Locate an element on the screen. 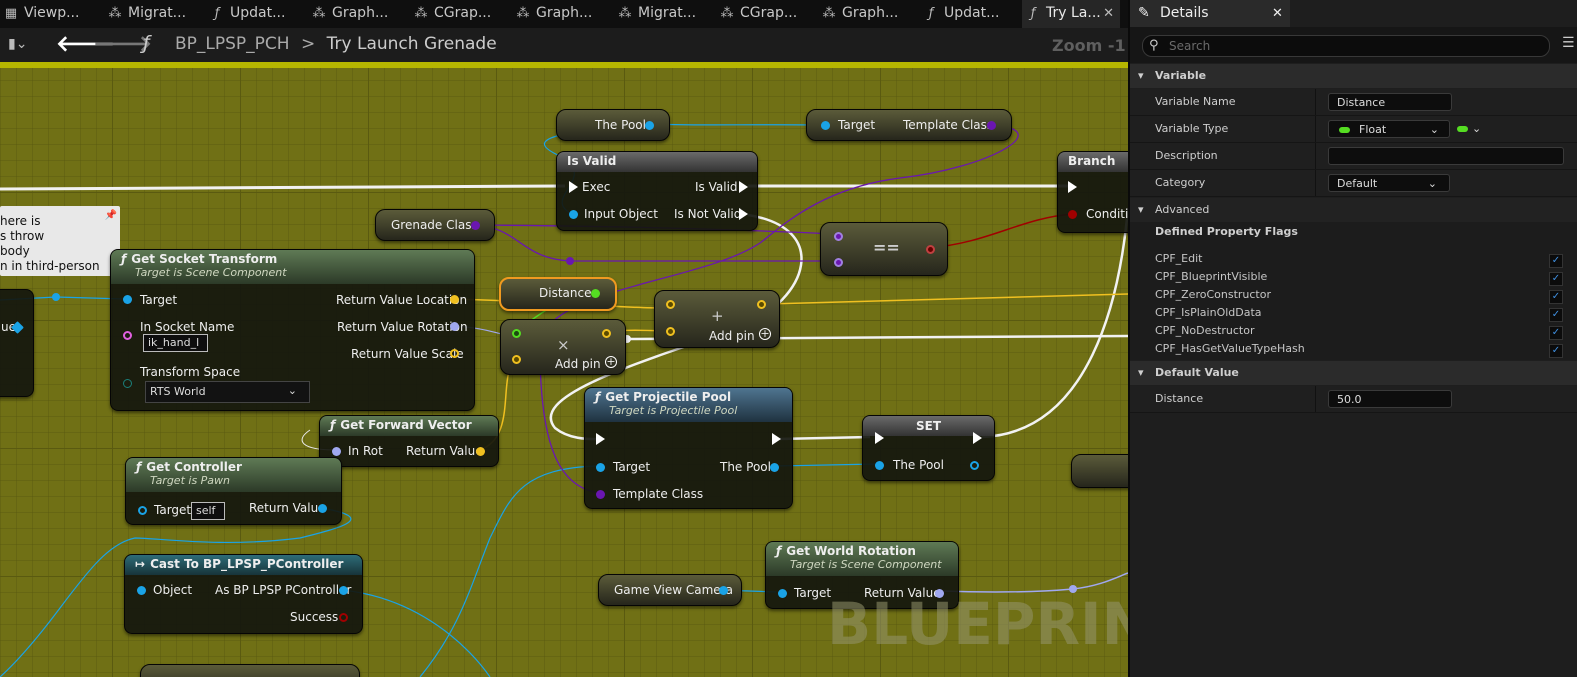  left-stub-node: ue is located at coordinates (17, 343).